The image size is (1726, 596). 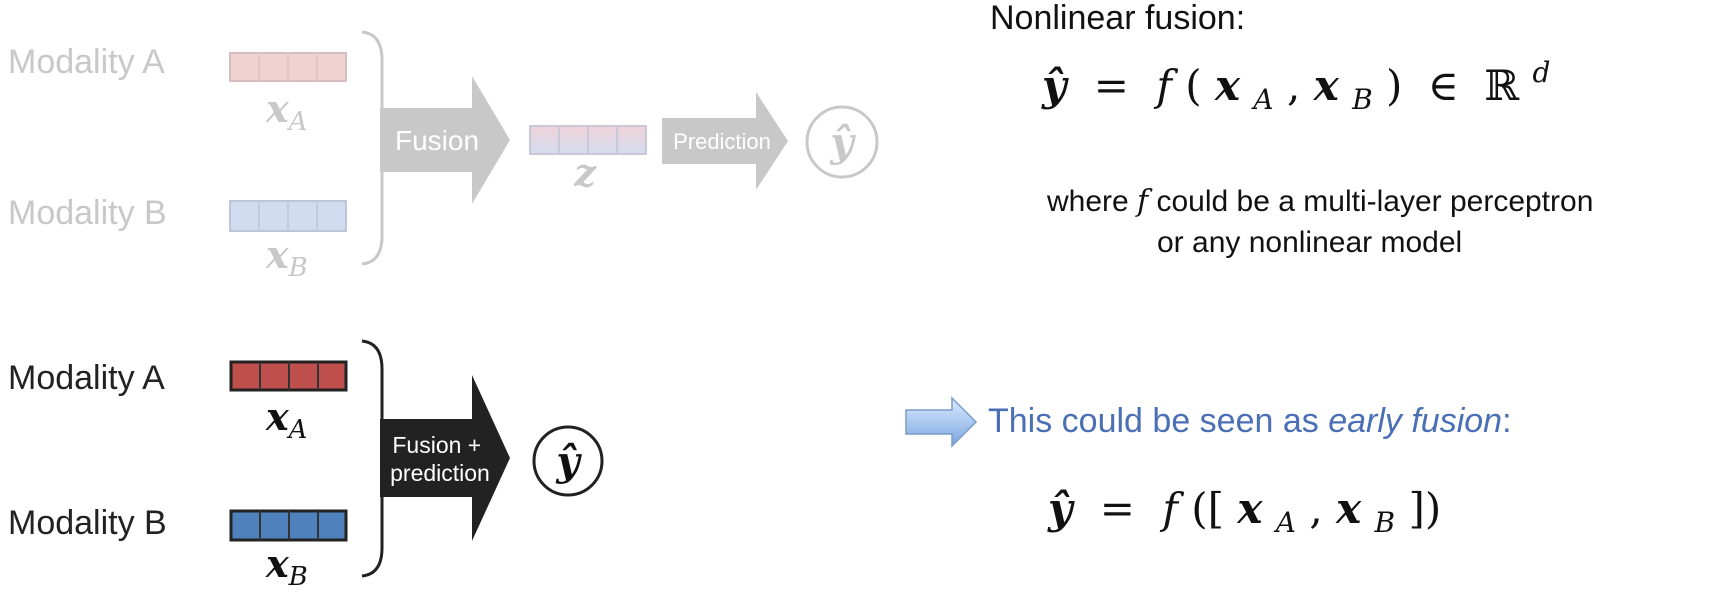 What do you see at coordinates (372, 148) in the screenshot?
I see `top-brace` at bounding box center [372, 148].